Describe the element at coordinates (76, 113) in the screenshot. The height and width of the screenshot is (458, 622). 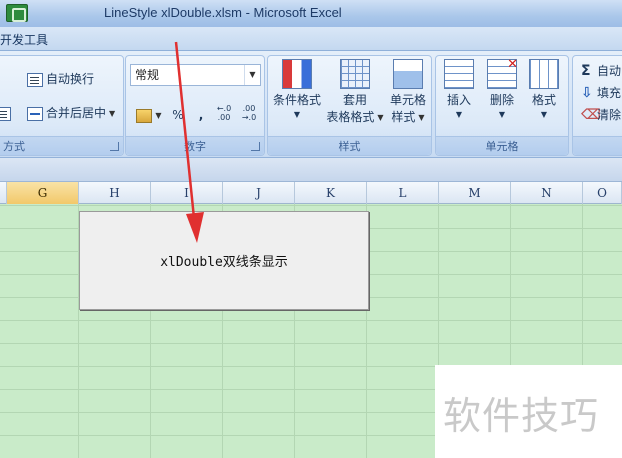
I see `merge-center-label: 合并后居中` at that location.